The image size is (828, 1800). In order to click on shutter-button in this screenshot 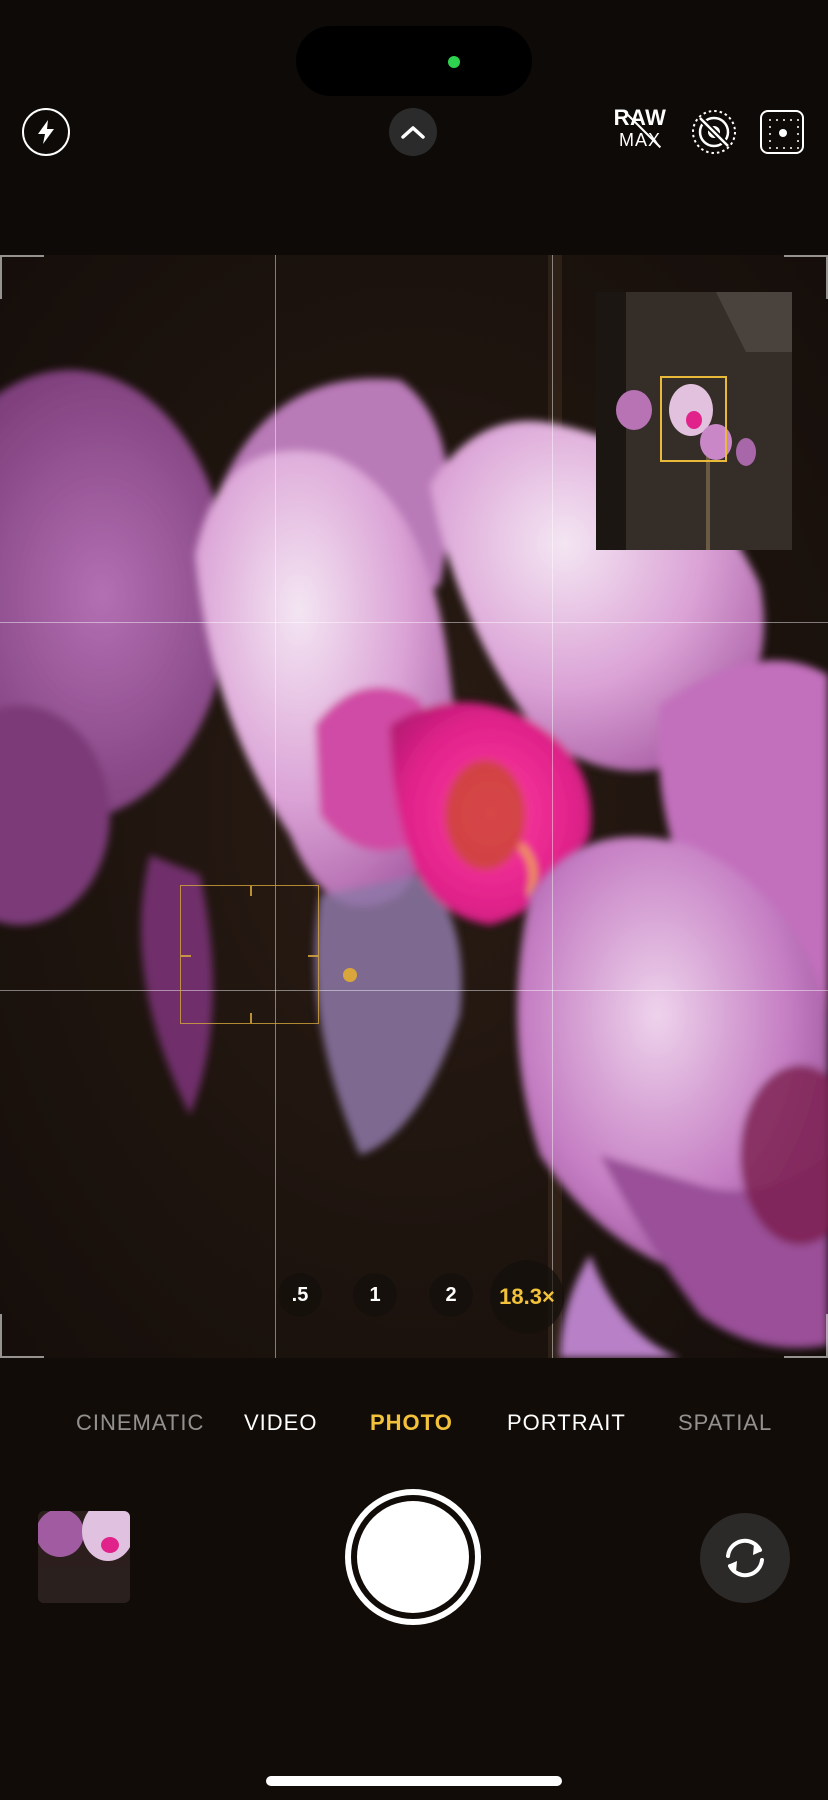, I will do `click(413, 1557)`.